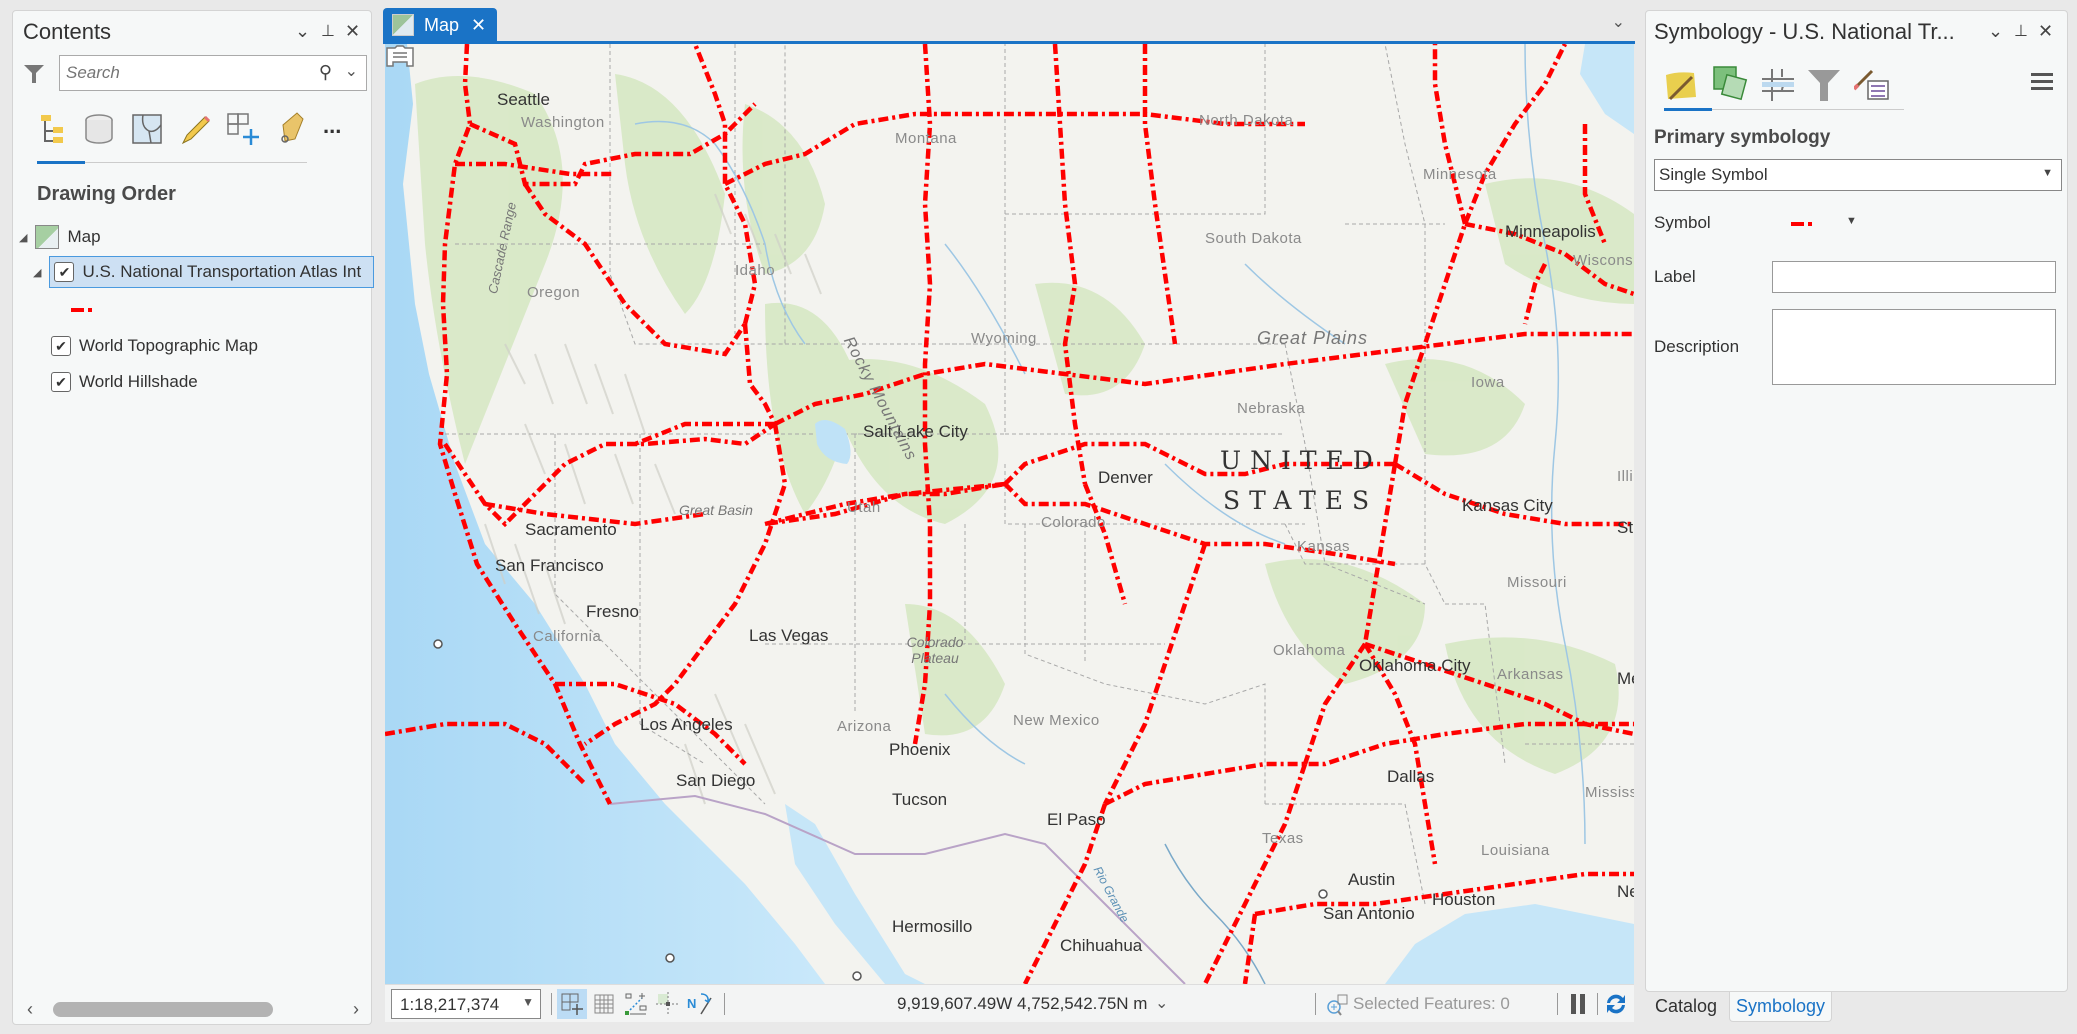 The width and height of the screenshot is (2077, 1034). What do you see at coordinates (1125, 477) in the screenshot?
I see `map-label-city: Denver` at bounding box center [1125, 477].